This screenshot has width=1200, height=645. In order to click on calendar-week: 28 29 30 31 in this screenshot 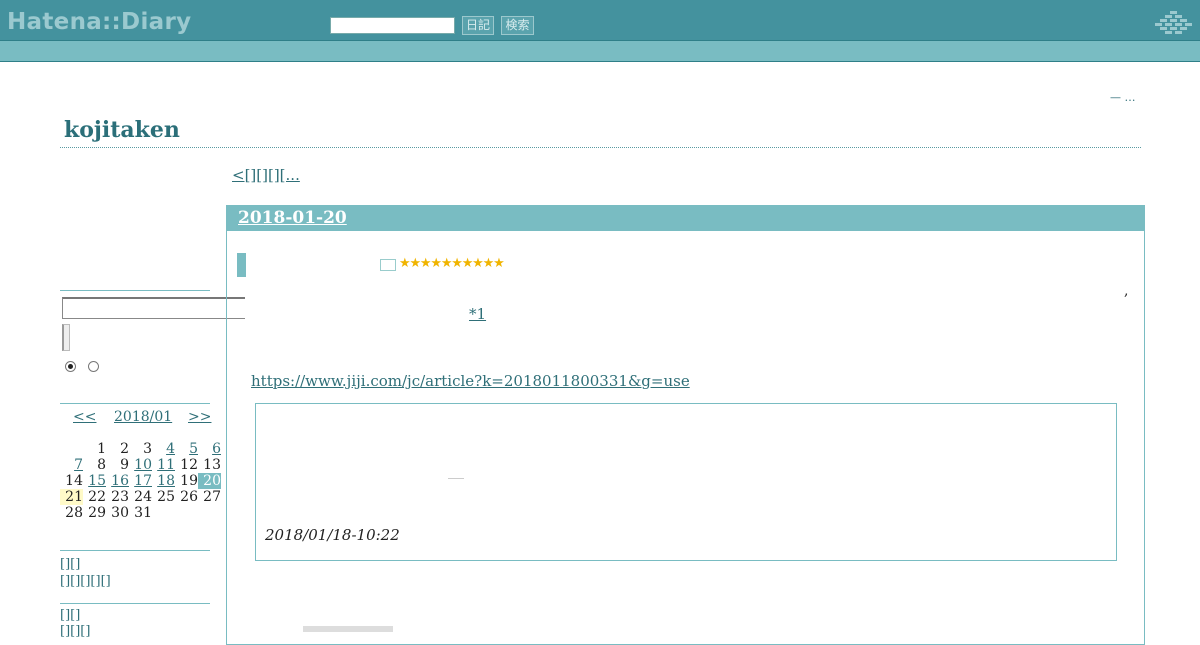, I will do `click(140, 513)`.